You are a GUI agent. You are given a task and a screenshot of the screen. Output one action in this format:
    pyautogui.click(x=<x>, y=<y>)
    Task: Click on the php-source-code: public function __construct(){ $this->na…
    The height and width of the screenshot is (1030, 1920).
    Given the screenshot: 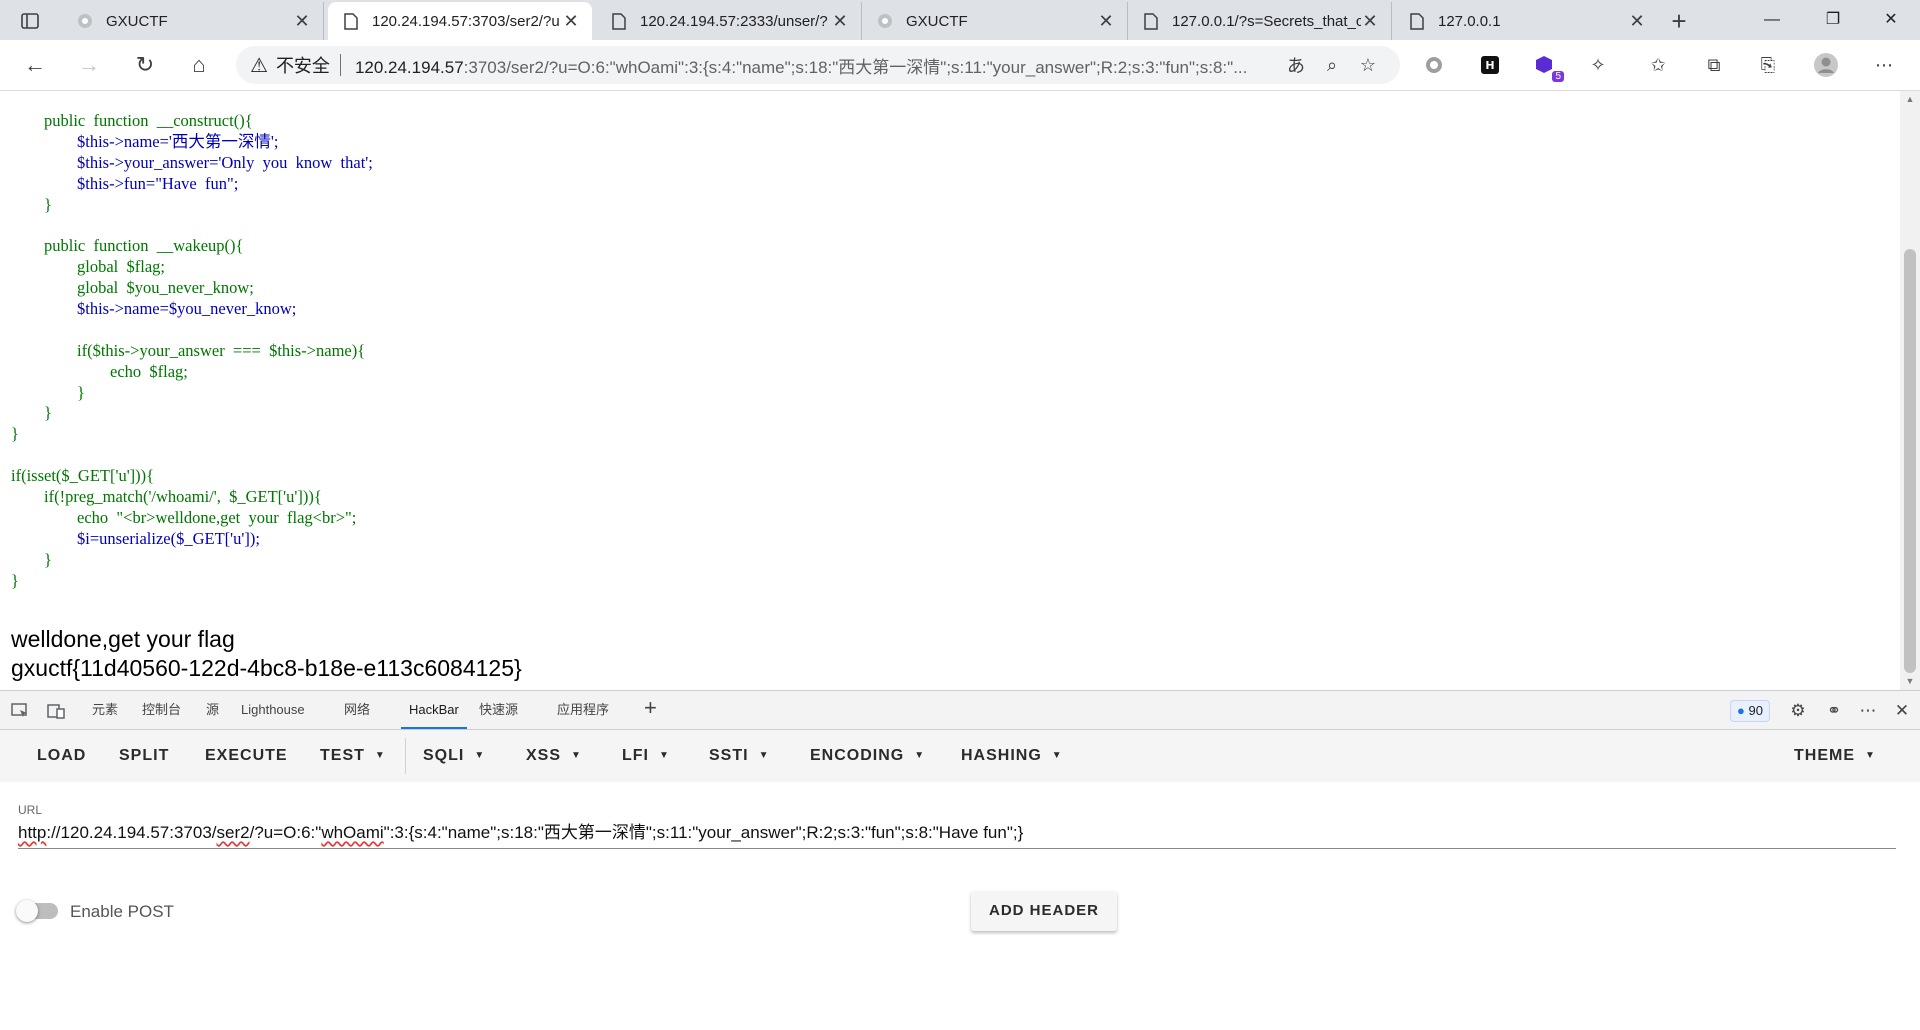 What is the action you would take?
    pyautogui.click(x=192, y=351)
    